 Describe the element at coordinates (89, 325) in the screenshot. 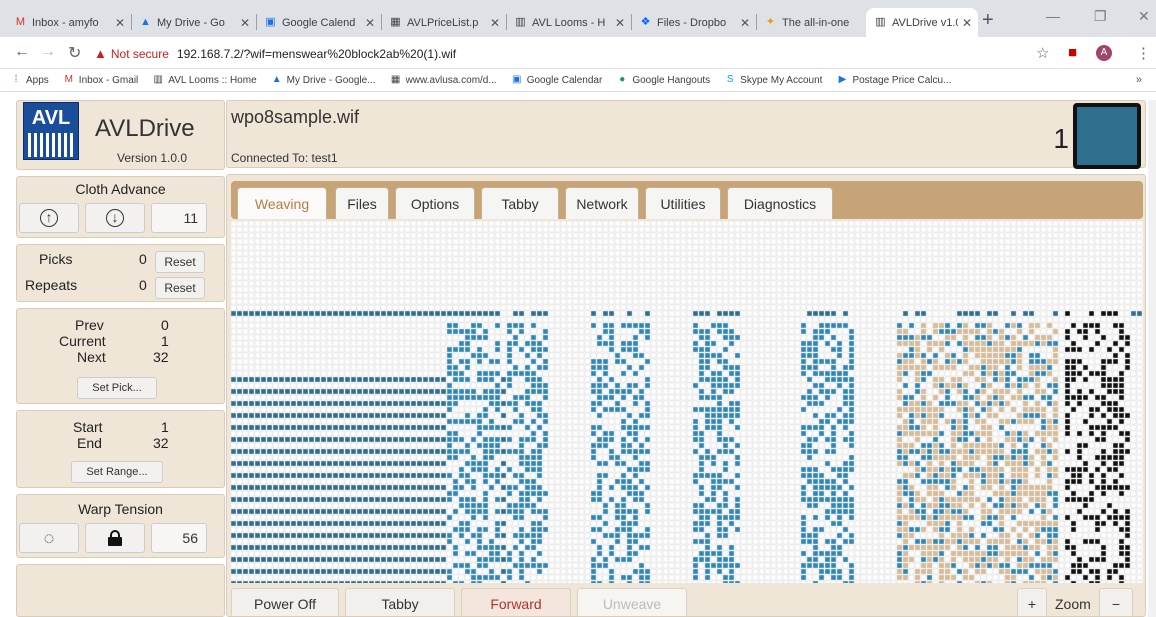

I see `prev-label: Prev` at that location.